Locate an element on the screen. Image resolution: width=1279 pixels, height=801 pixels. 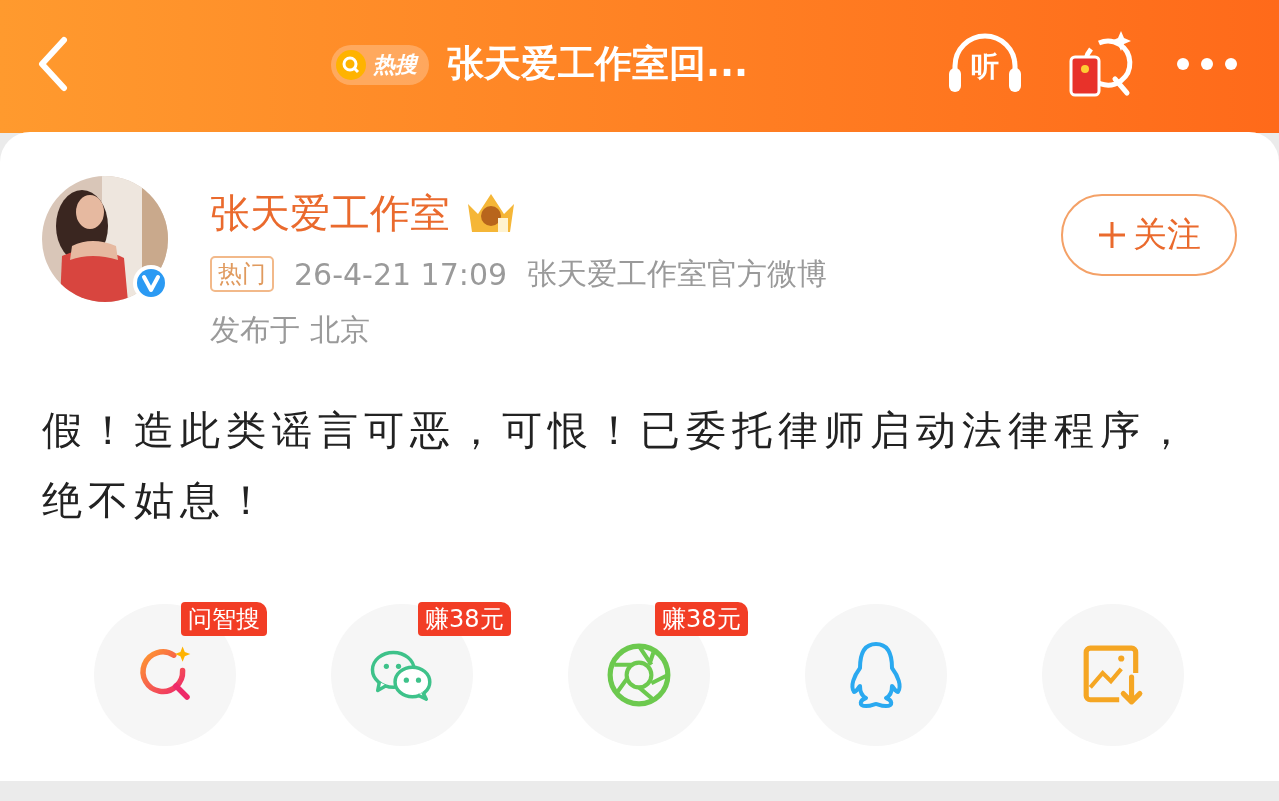
post-source: 张天爱工作室官方微博 is located at coordinates (677, 273).